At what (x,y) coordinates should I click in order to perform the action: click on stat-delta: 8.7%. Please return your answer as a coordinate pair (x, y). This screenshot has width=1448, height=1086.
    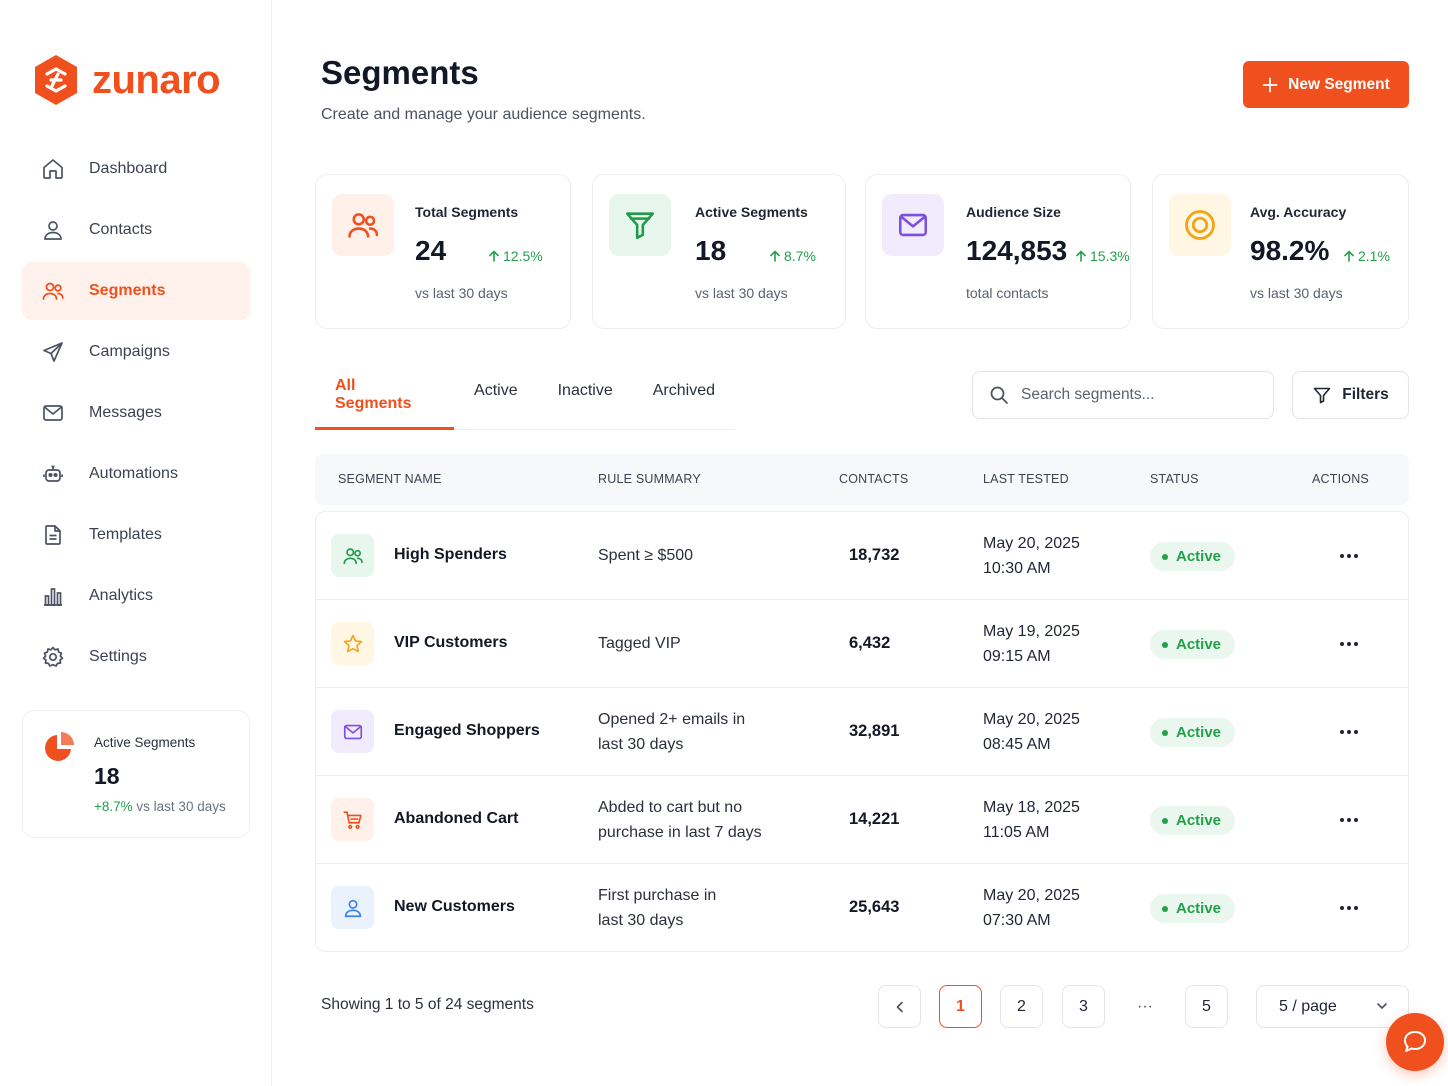
    Looking at the image, I should click on (792, 256).